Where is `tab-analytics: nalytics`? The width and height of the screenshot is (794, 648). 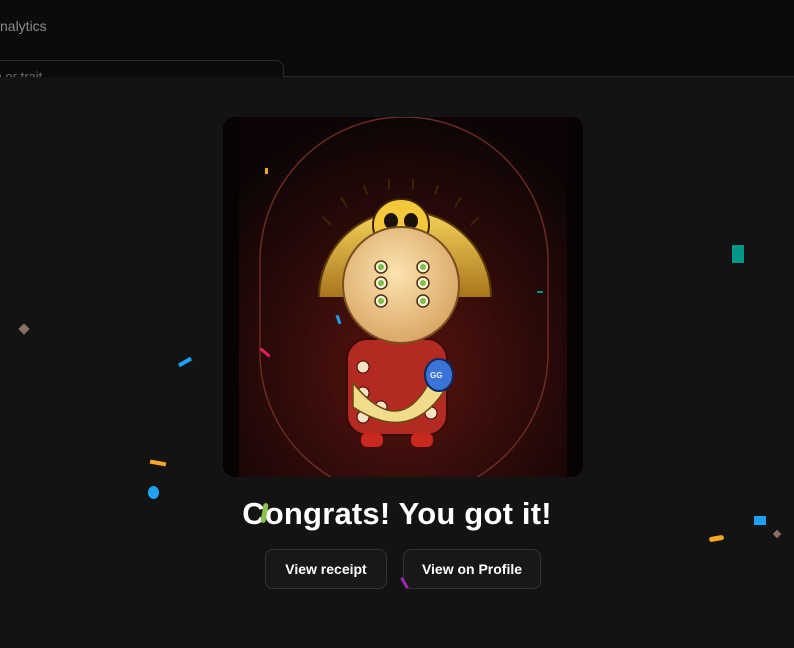 tab-analytics: nalytics is located at coordinates (23, 26).